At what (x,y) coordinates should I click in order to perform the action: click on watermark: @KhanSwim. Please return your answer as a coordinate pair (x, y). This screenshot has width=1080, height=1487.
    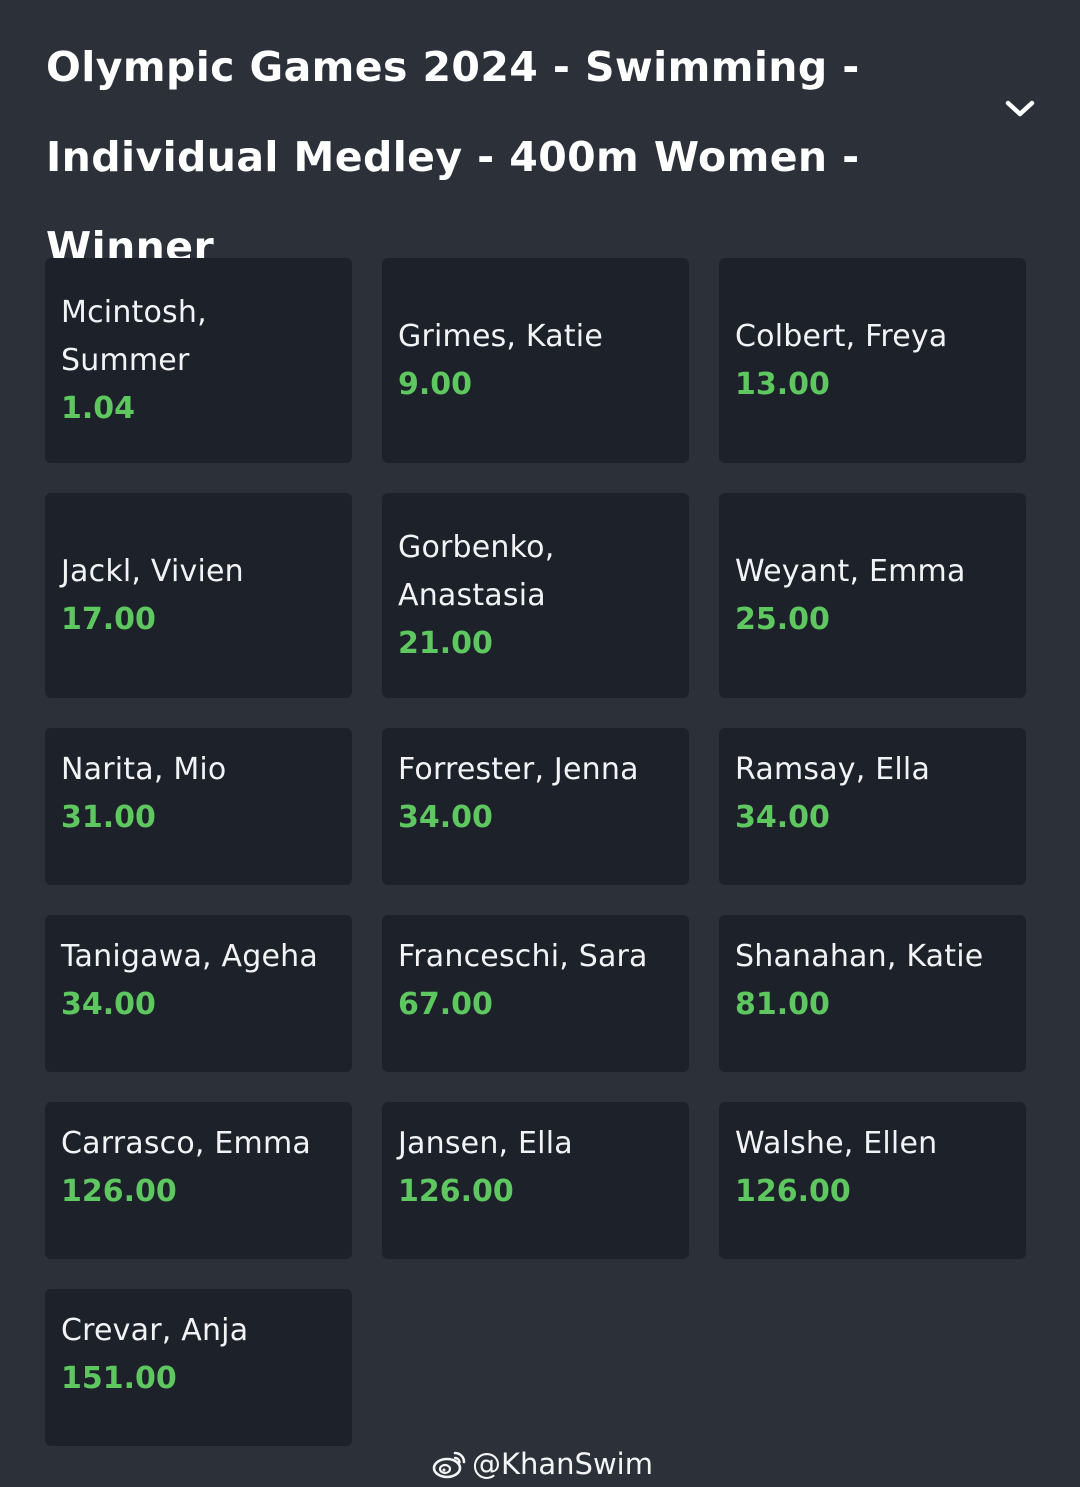
    Looking at the image, I should click on (542, 1464).